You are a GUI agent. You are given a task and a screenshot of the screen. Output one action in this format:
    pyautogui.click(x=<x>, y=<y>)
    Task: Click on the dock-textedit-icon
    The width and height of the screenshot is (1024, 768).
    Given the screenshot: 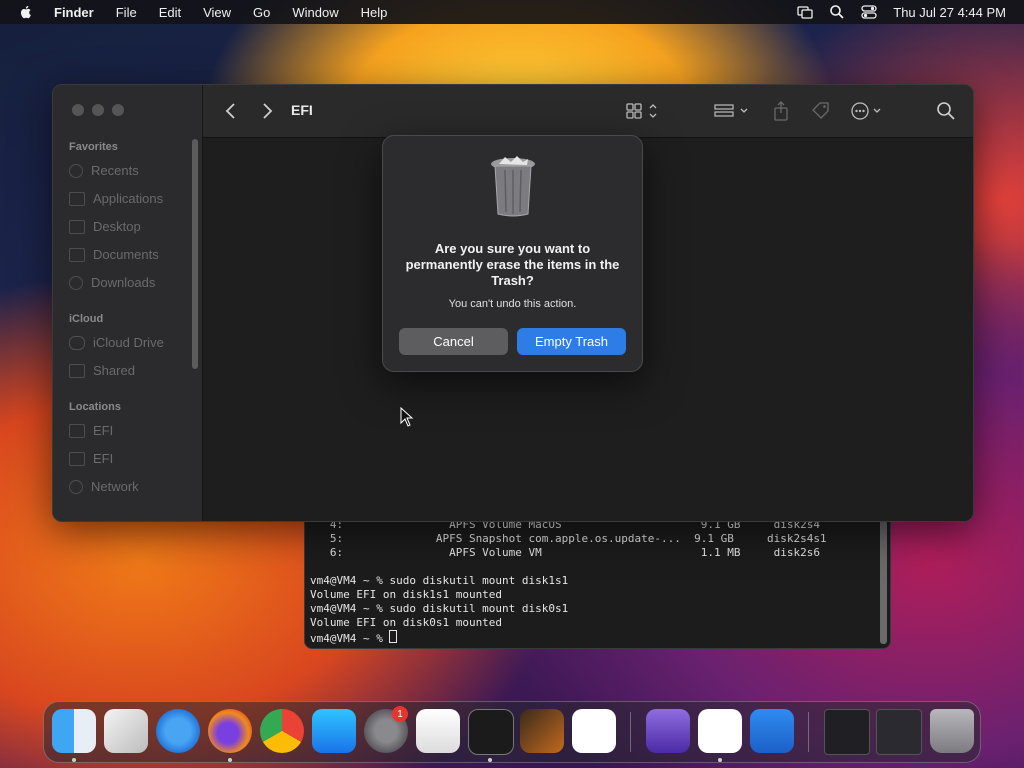 What is the action you would take?
    pyautogui.click(x=438, y=731)
    